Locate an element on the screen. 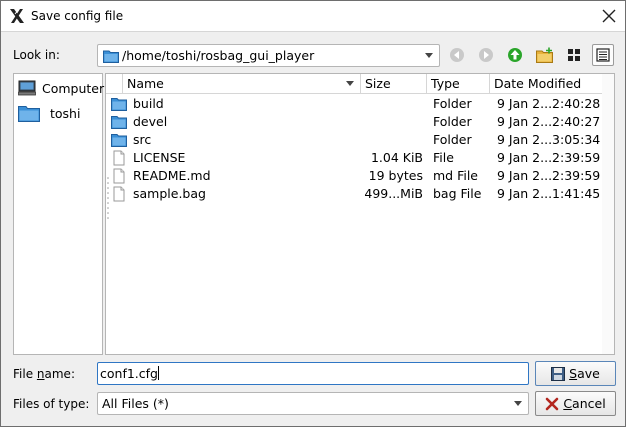 The image size is (626, 427). file-size-cell: 499...MiB is located at coordinates (393, 193).